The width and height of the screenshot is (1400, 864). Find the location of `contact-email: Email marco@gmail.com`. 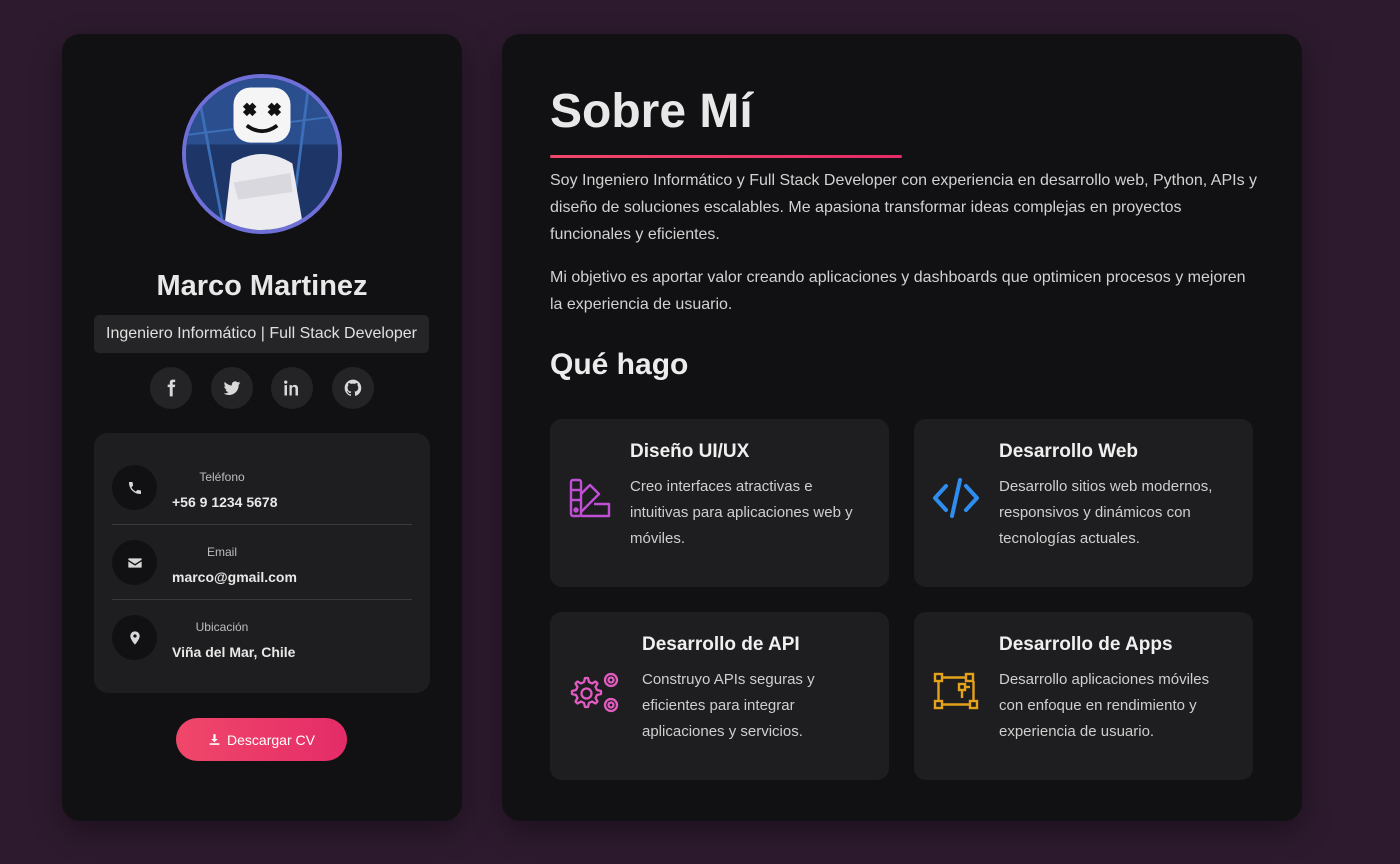

contact-email: Email marco@gmail.com is located at coordinates (262, 546).